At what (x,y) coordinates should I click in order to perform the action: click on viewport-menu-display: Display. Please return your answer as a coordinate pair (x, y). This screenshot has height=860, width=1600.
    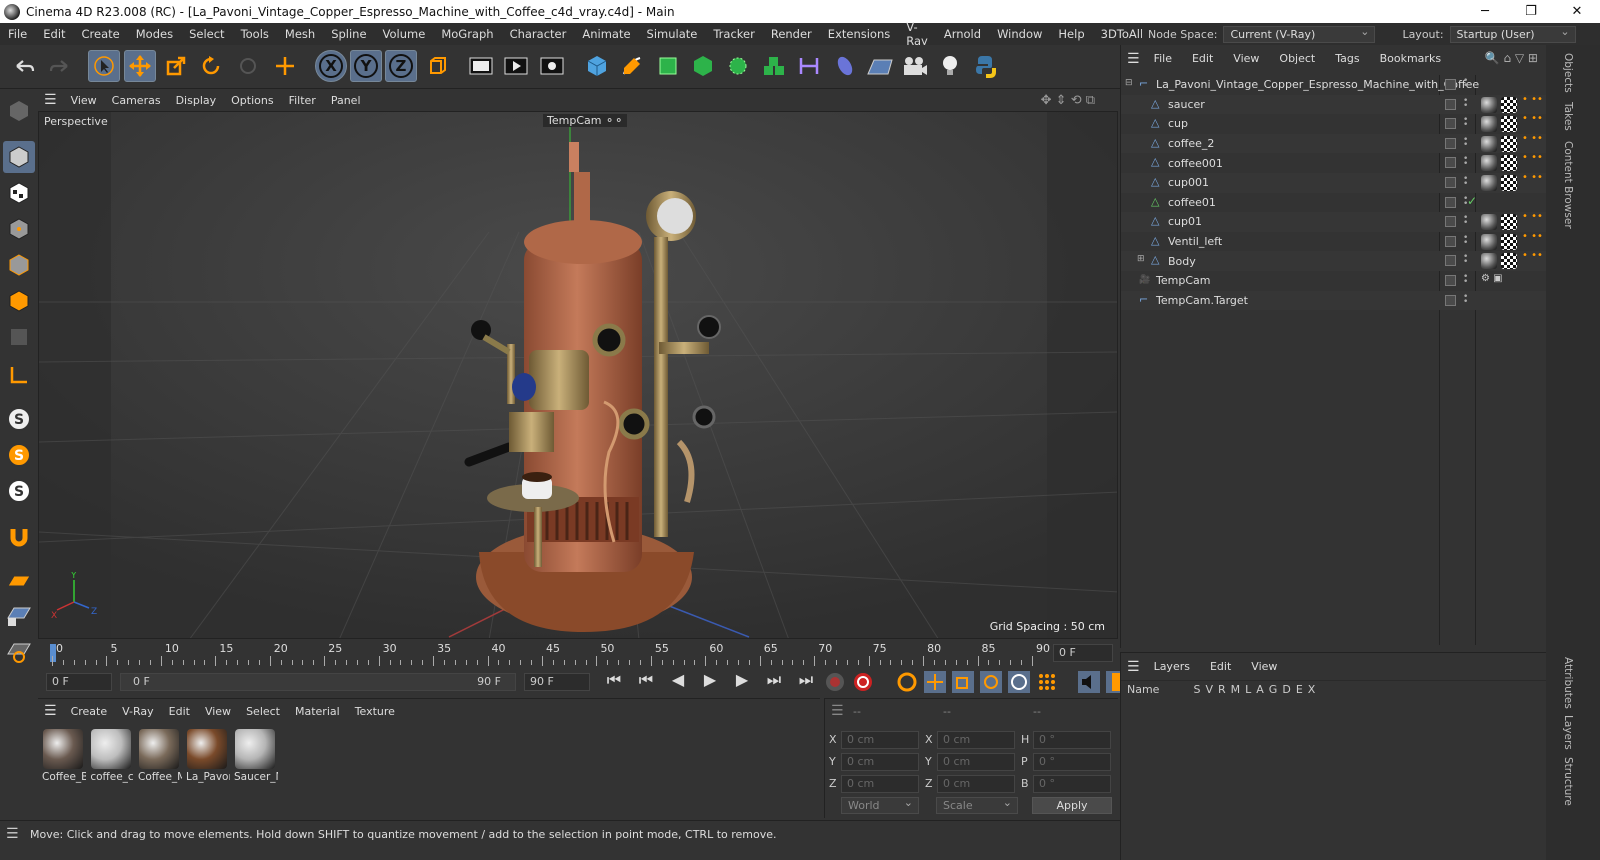
    Looking at the image, I should click on (196, 100).